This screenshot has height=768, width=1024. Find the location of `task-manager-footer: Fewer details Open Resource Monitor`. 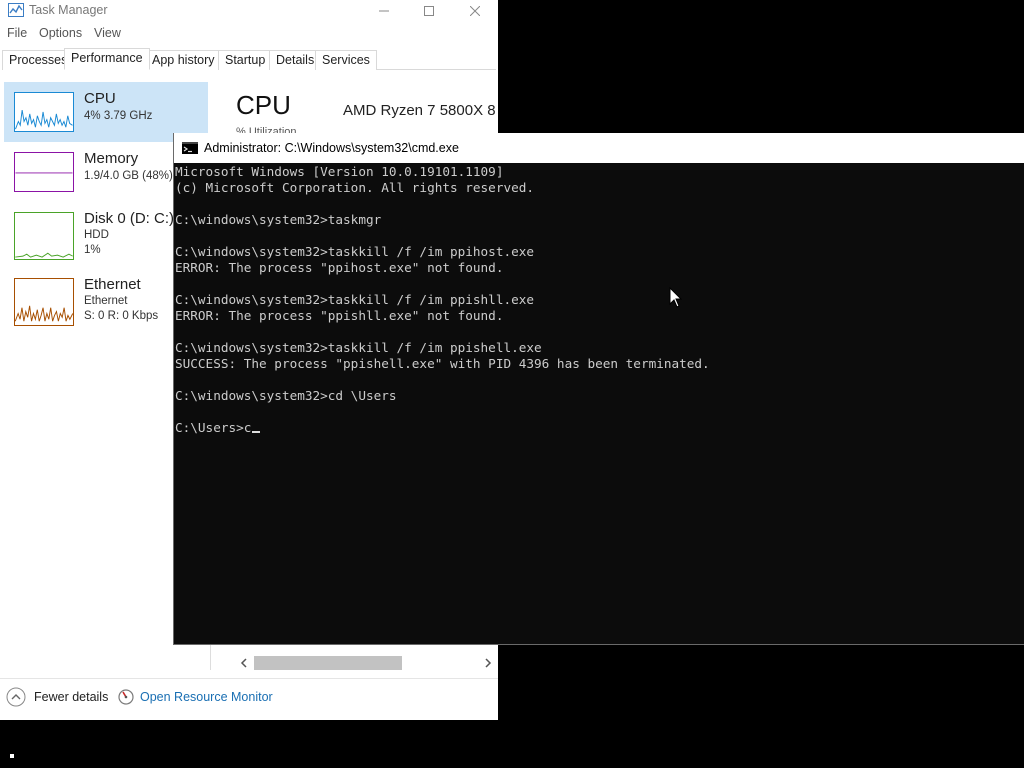

task-manager-footer: Fewer details Open Resource Monitor is located at coordinates (249, 696).